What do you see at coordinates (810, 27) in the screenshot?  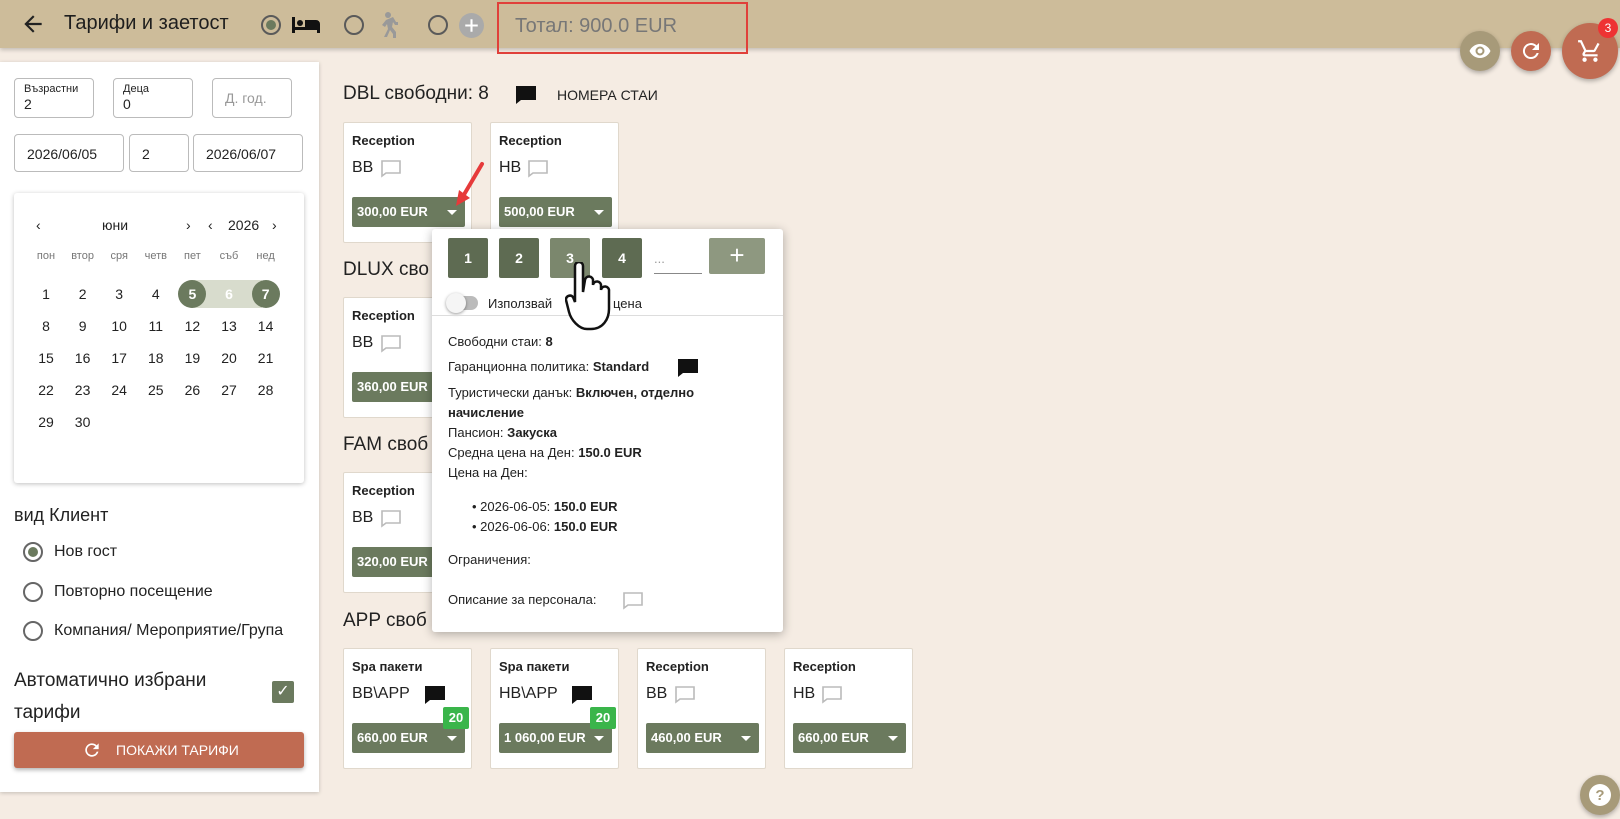 I see `top-bar: Тарифи и заетост Тотал: 900.0 EUR` at bounding box center [810, 27].